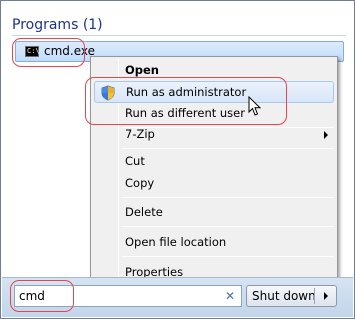  Describe the element at coordinates (176, 242) in the screenshot. I see `menu-item-label: Open file location` at that location.